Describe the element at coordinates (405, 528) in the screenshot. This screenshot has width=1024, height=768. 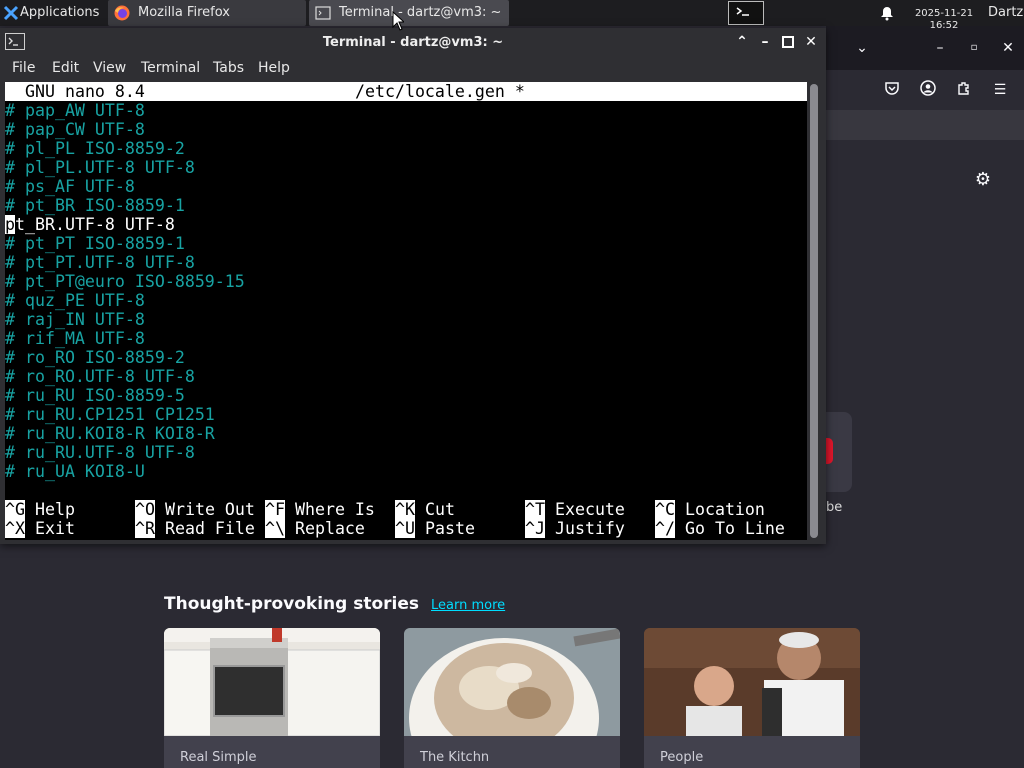
I see `shortcut-key: ^U` at that location.